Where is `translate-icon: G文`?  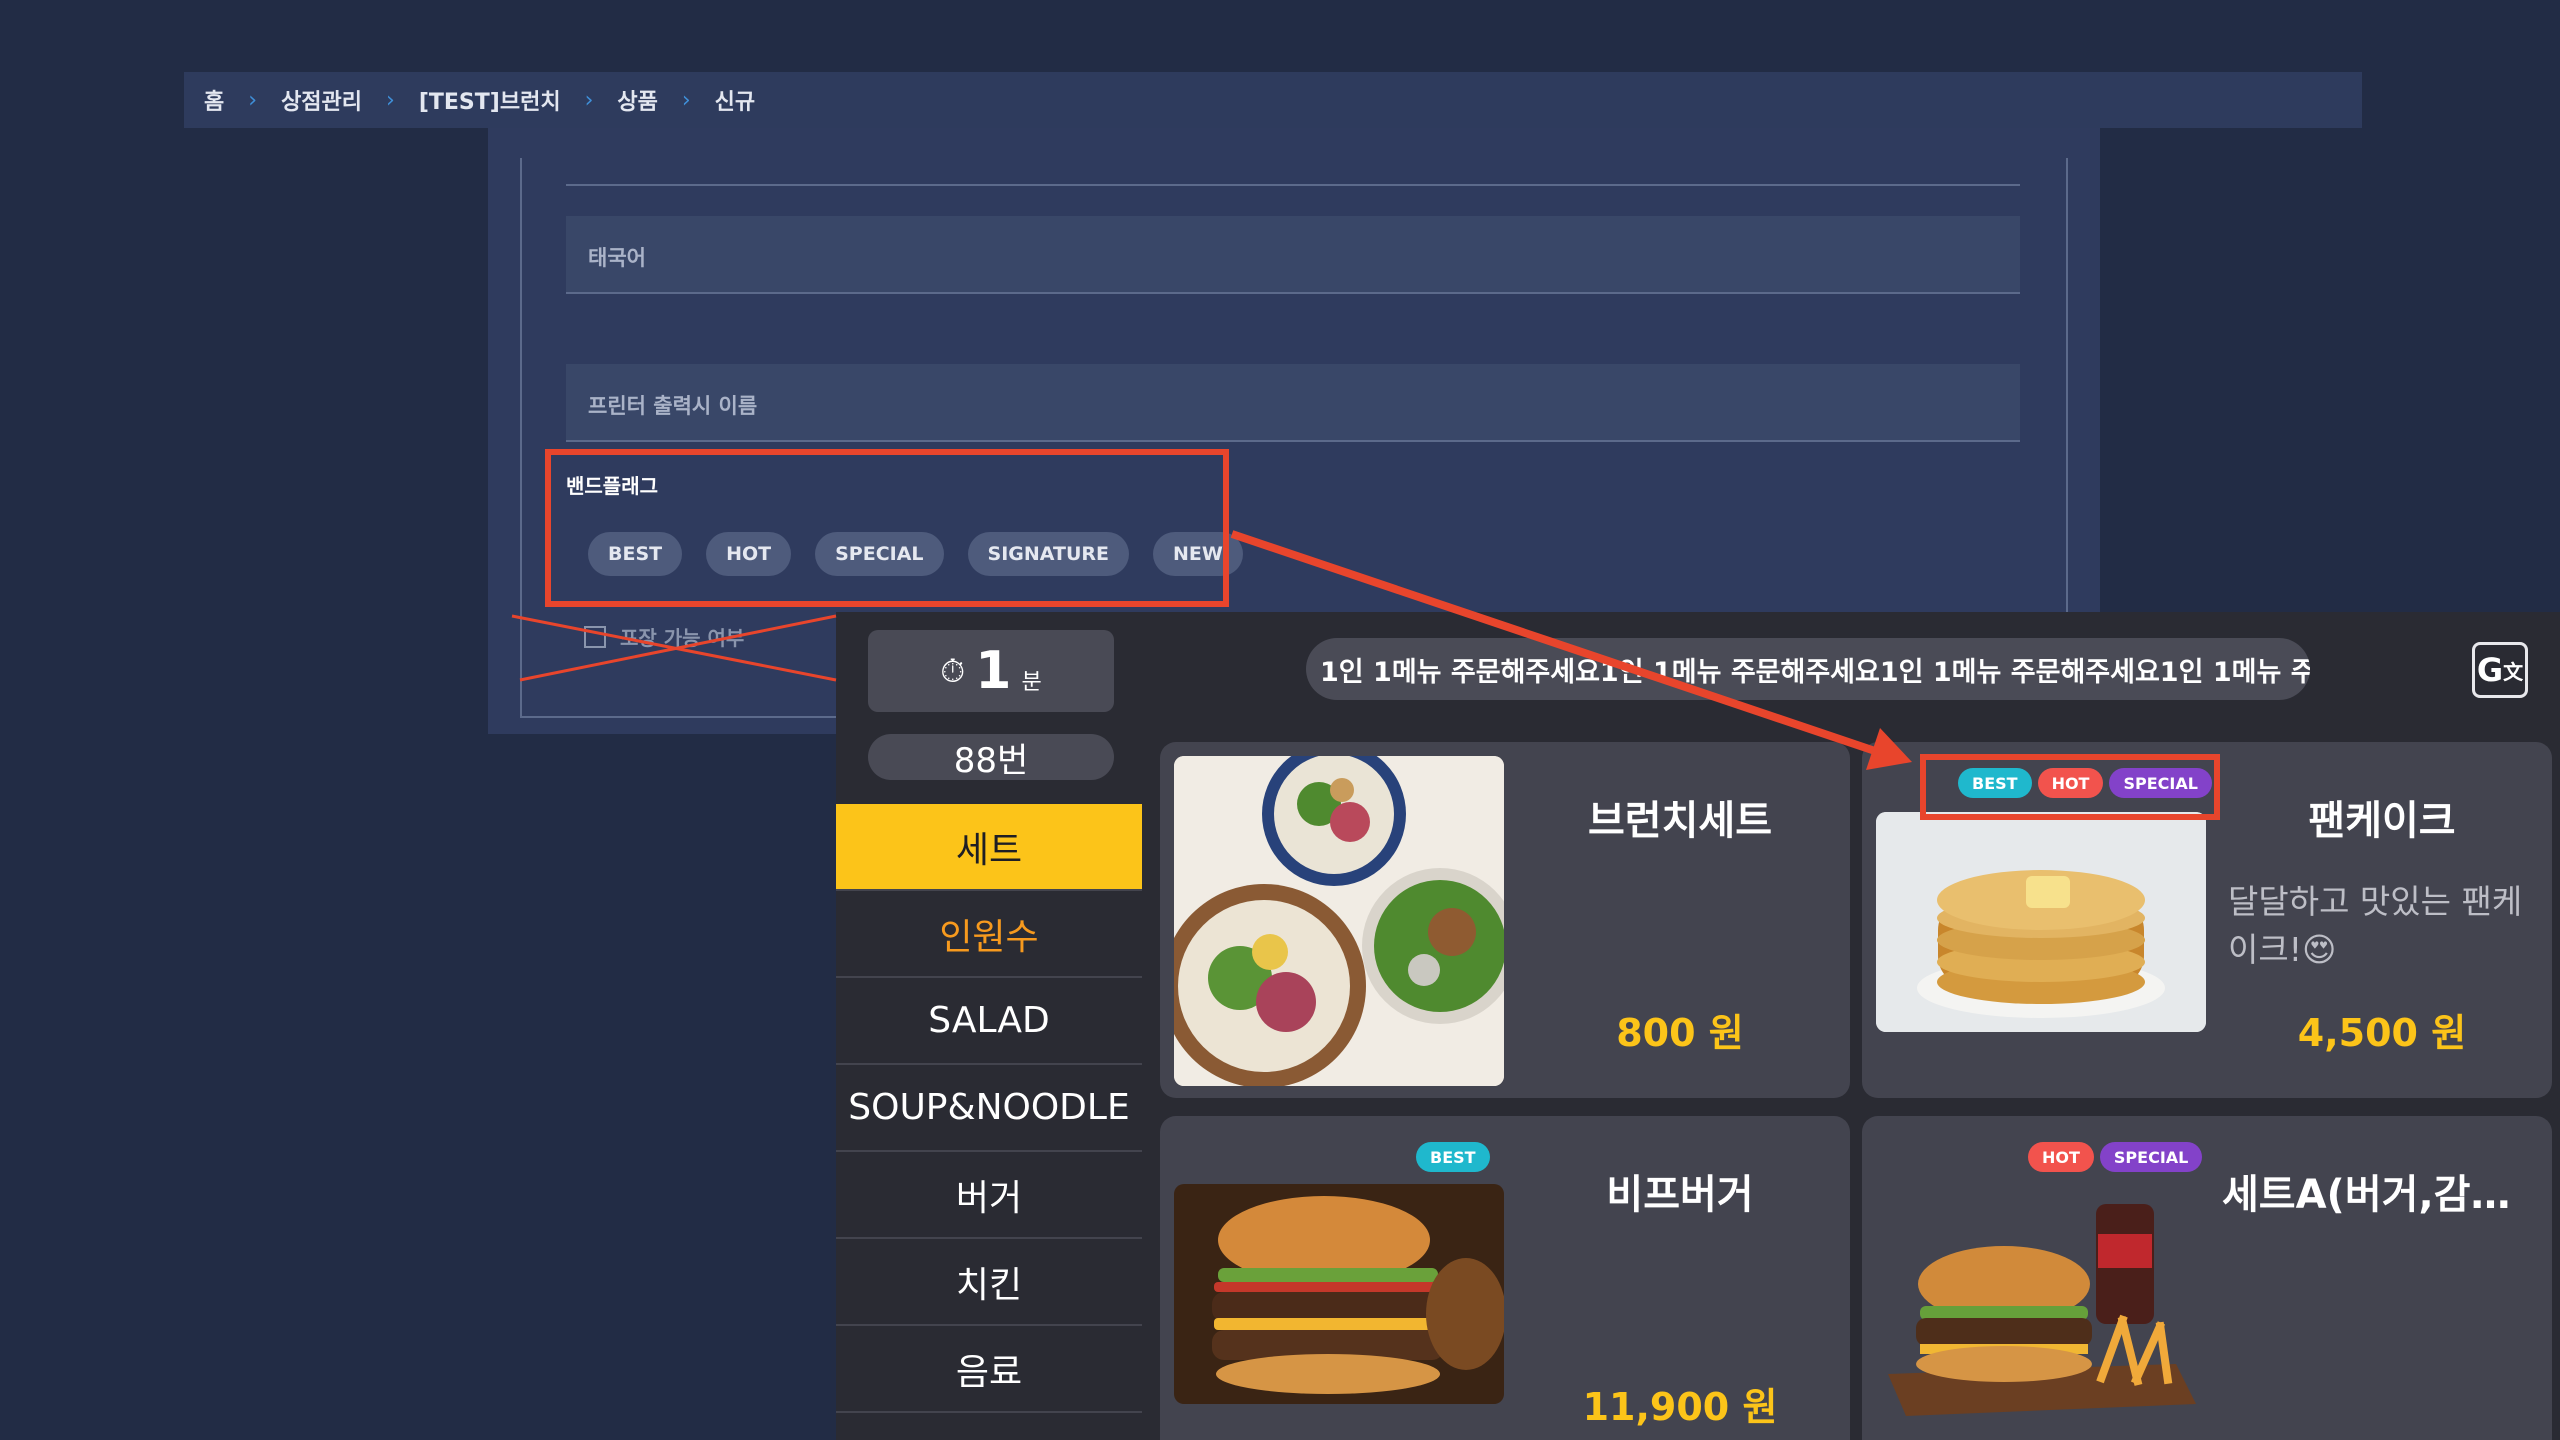 translate-icon: G文 is located at coordinates (2500, 670).